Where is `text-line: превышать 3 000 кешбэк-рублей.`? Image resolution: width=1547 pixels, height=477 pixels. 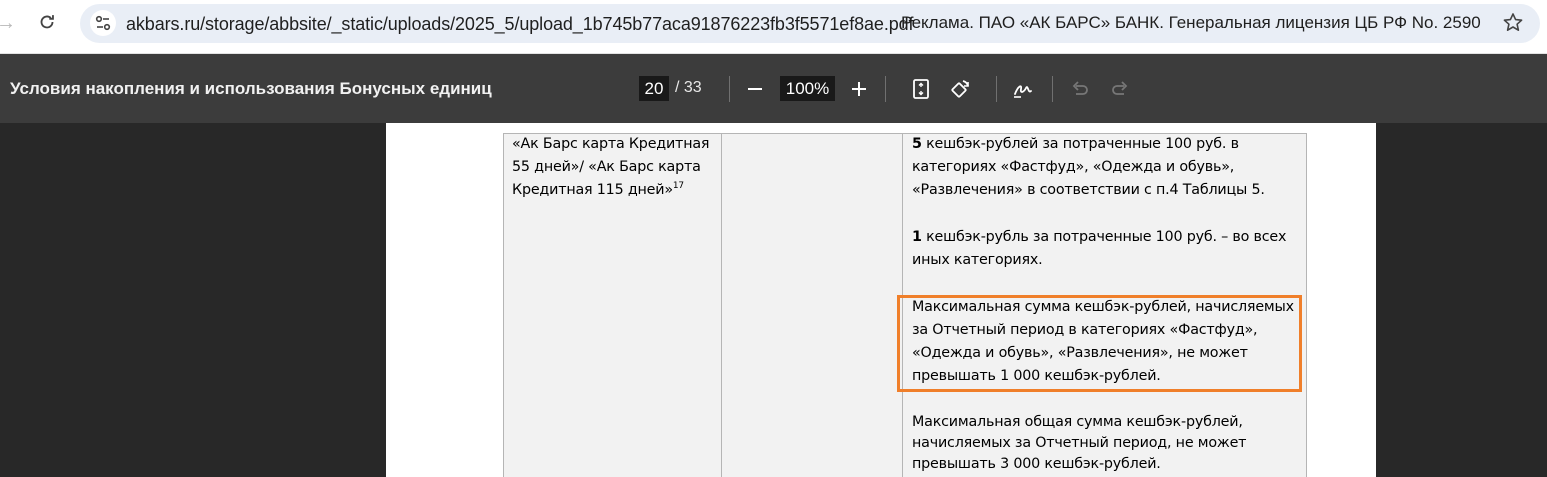 text-line: превышать 3 000 кешбэк-рублей. is located at coordinates (1036, 464).